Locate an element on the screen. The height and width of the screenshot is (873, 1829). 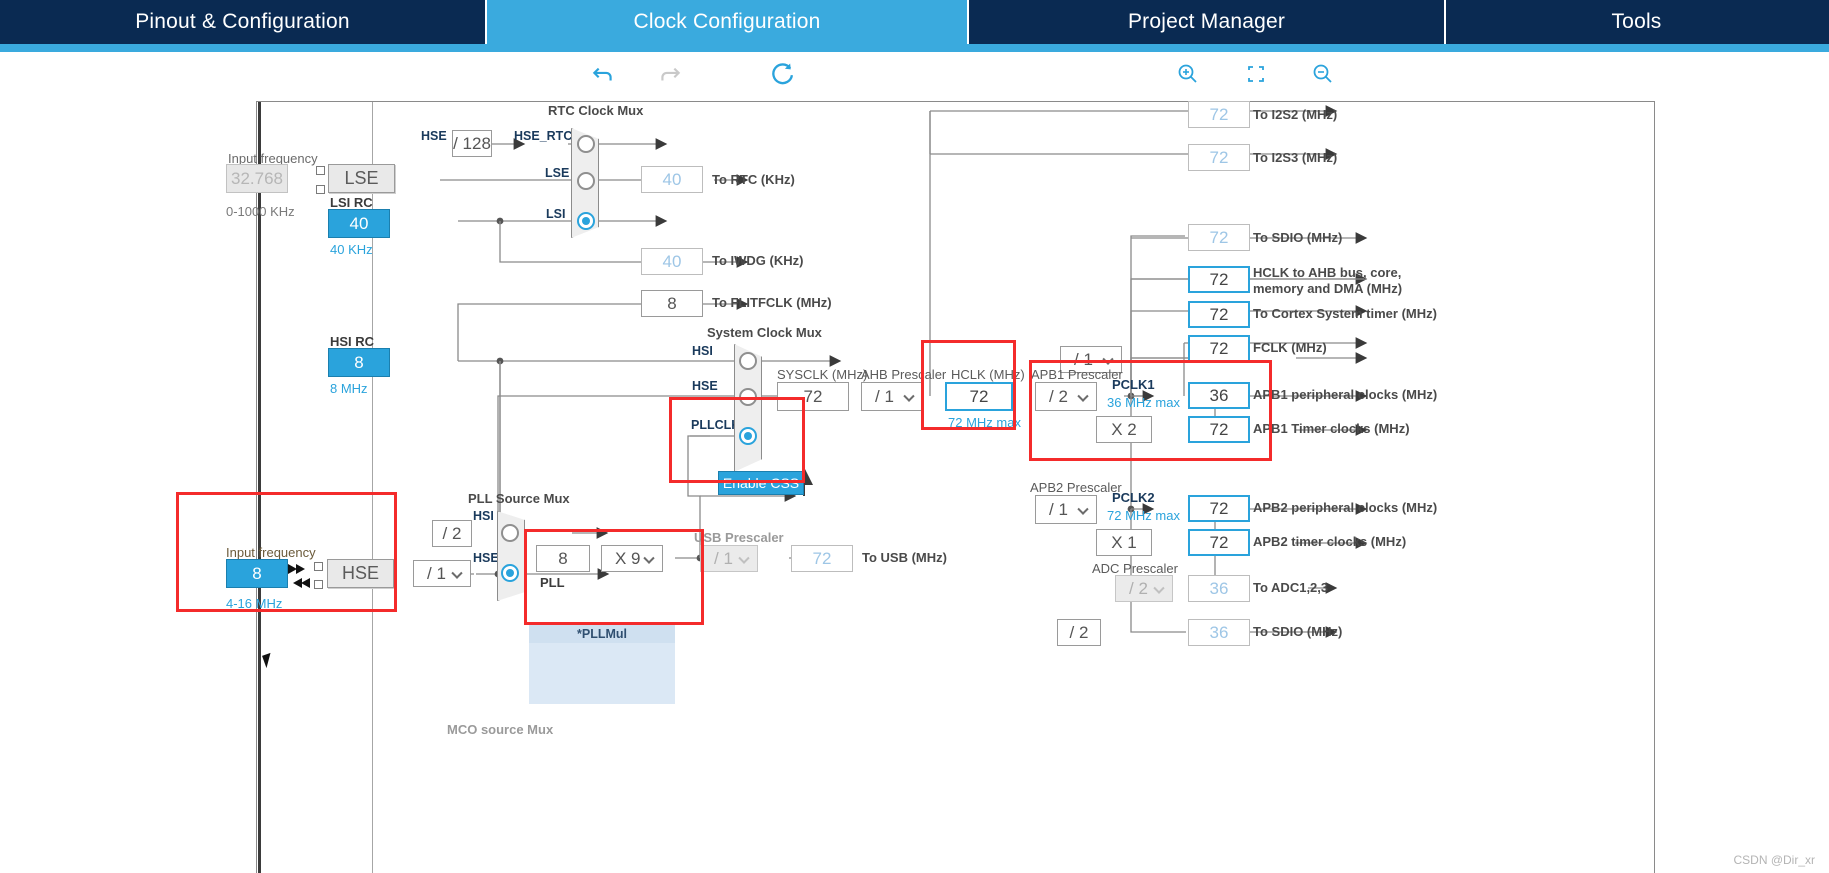
tab-clock-label: Clock Configuration is located at coordinates (727, 21).